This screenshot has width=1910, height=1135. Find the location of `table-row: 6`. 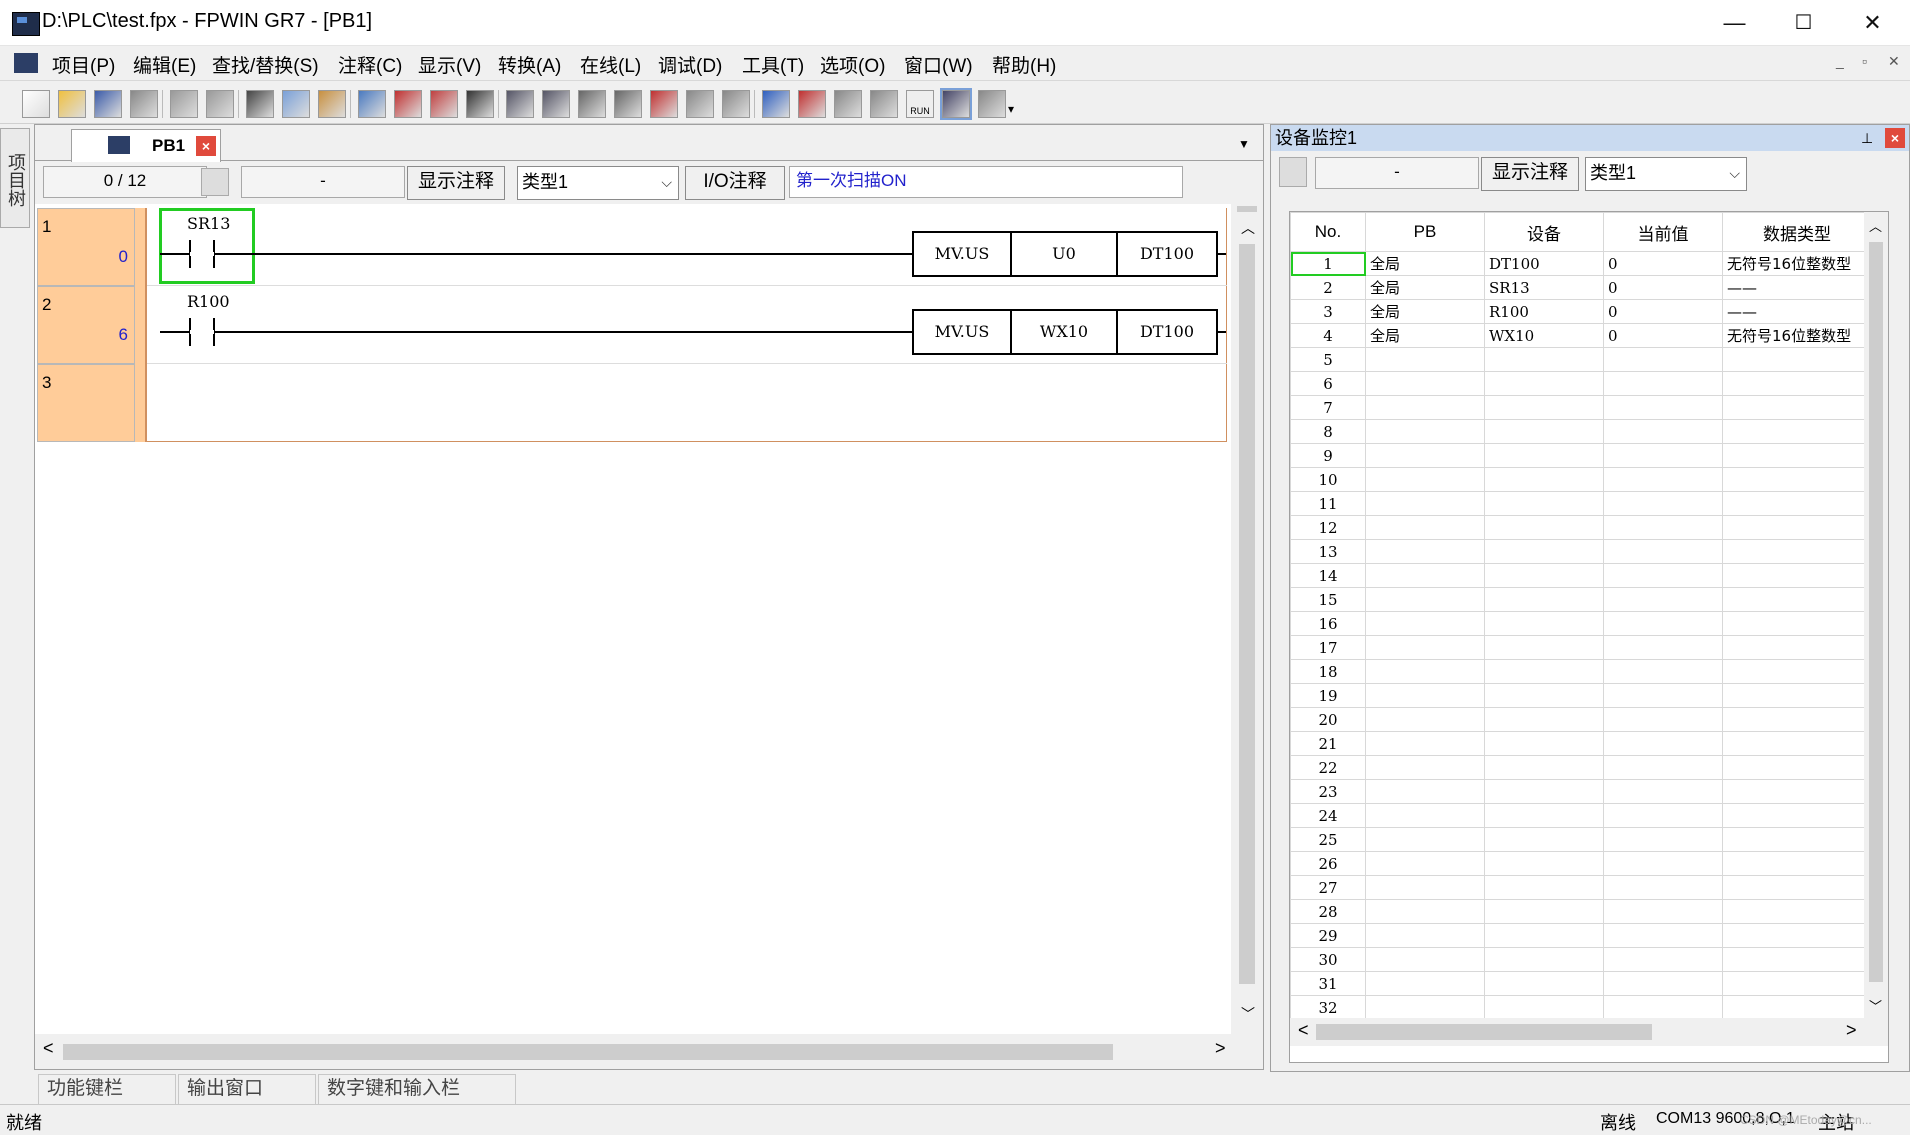

table-row: 6 is located at coordinates (1581, 383).